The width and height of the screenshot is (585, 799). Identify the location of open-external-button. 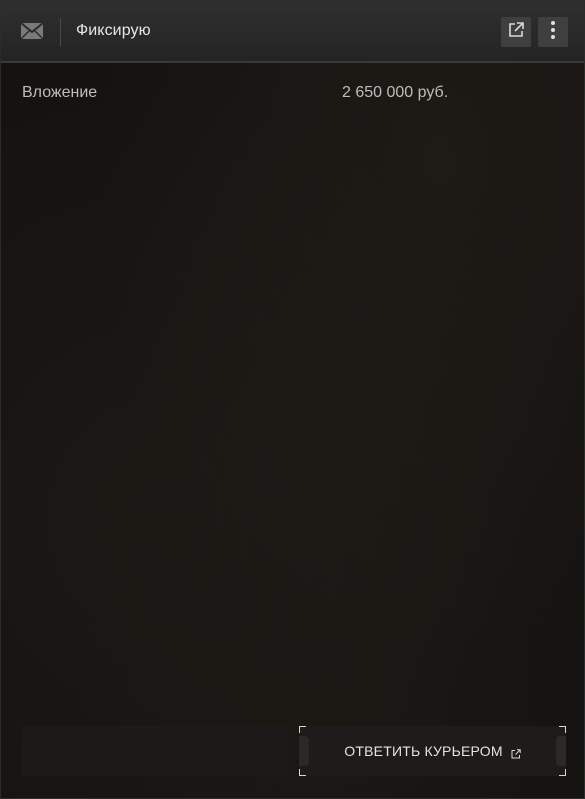
(516, 32).